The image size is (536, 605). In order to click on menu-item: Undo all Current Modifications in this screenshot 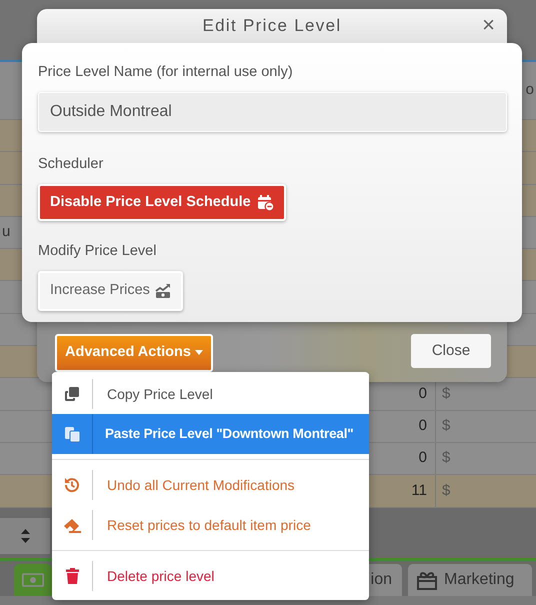, I will do `click(210, 485)`.